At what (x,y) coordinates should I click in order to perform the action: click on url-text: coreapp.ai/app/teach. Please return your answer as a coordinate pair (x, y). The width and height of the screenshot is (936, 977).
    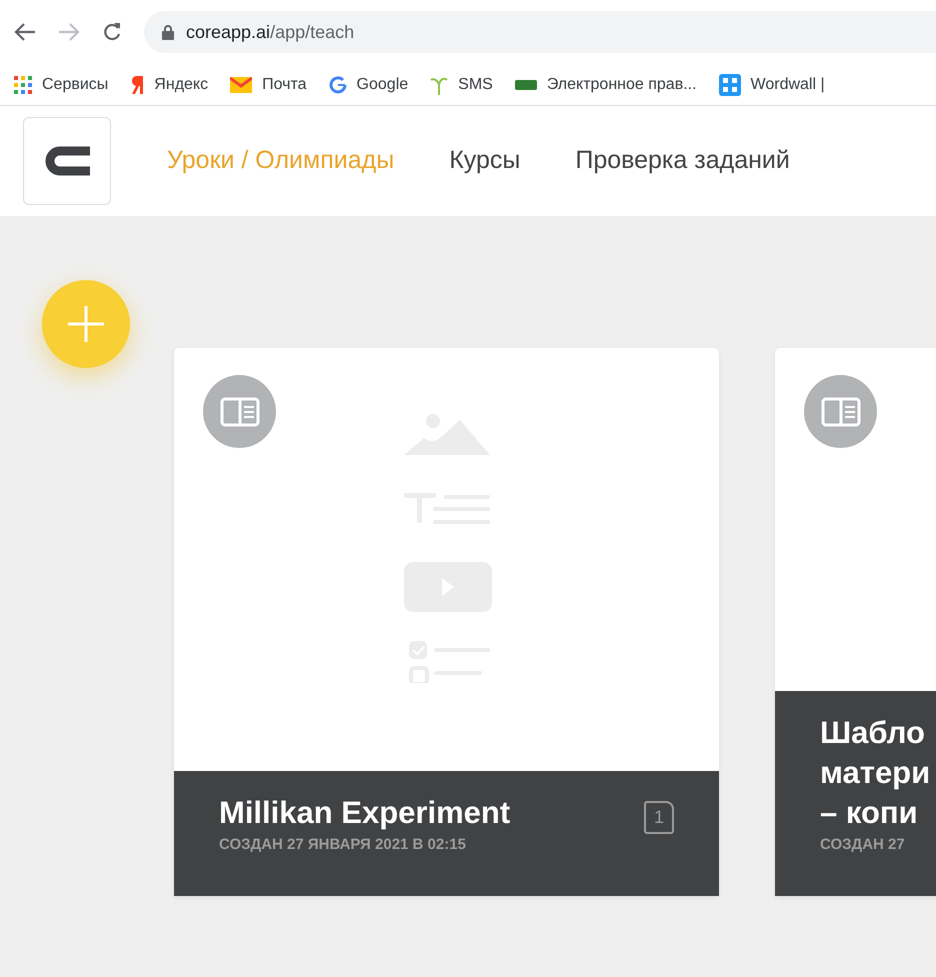
    Looking at the image, I should click on (270, 32).